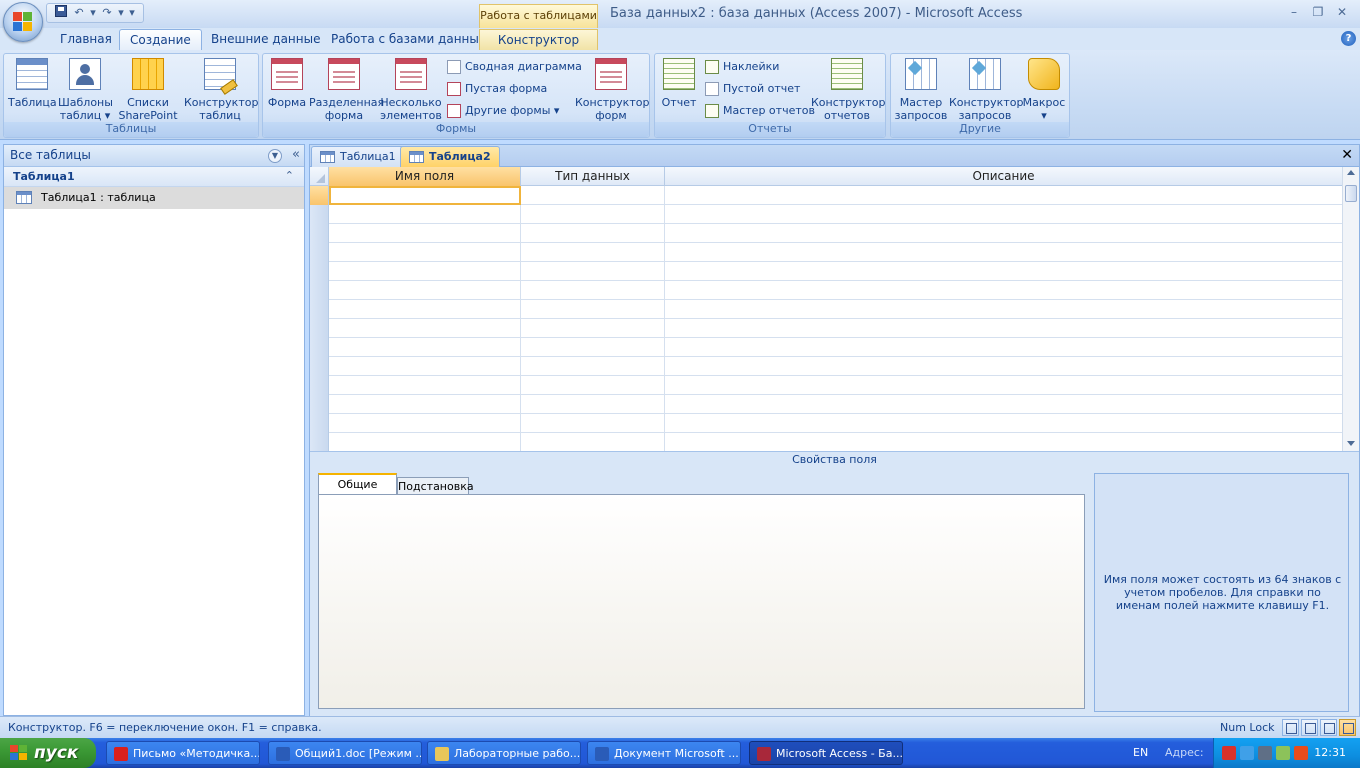 The width and height of the screenshot is (1360, 768). Describe the element at coordinates (346, 90) in the screenshot. I see `split-form-button: Разделенная форма` at that location.